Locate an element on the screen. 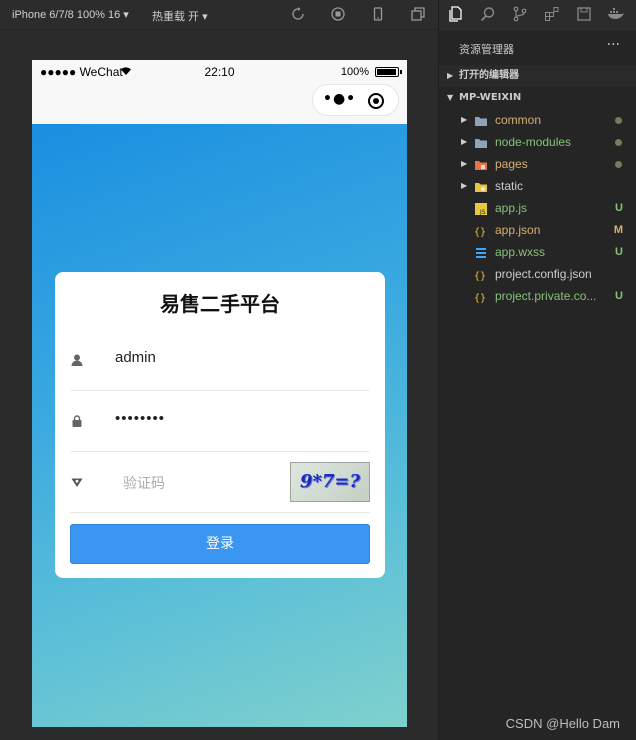 This screenshot has height=740, width=636. css-file-icon is located at coordinates (481, 252).